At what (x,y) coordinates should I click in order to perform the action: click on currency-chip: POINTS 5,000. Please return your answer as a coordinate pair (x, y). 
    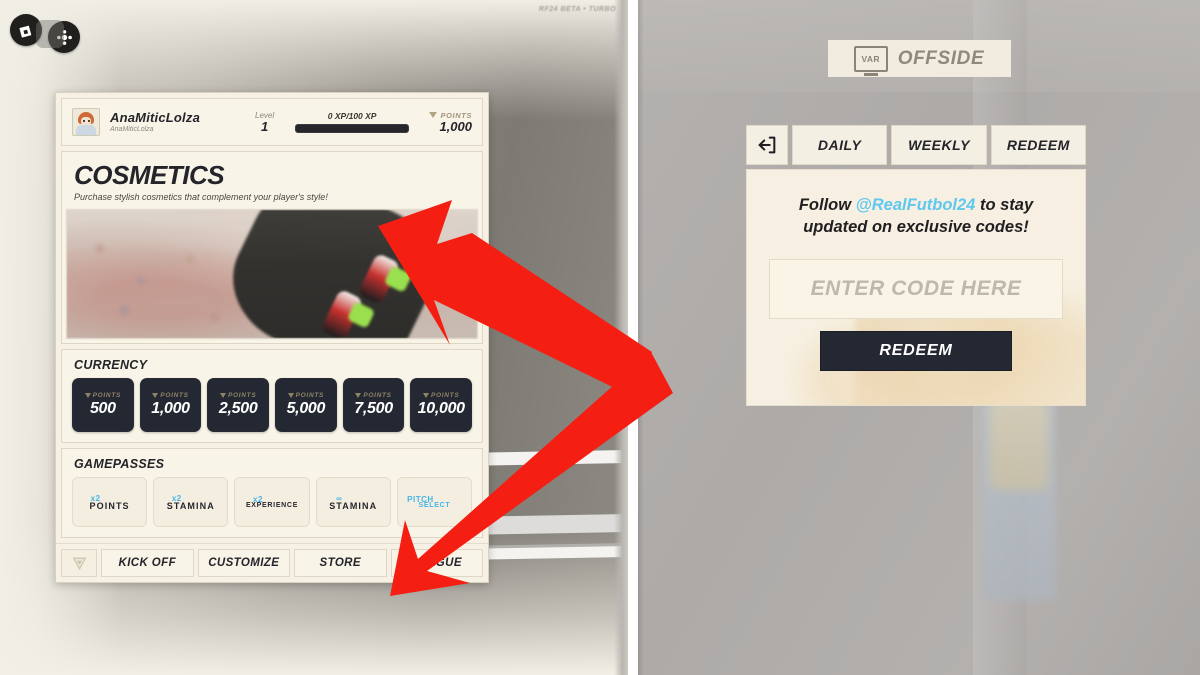
    Looking at the image, I should click on (306, 405).